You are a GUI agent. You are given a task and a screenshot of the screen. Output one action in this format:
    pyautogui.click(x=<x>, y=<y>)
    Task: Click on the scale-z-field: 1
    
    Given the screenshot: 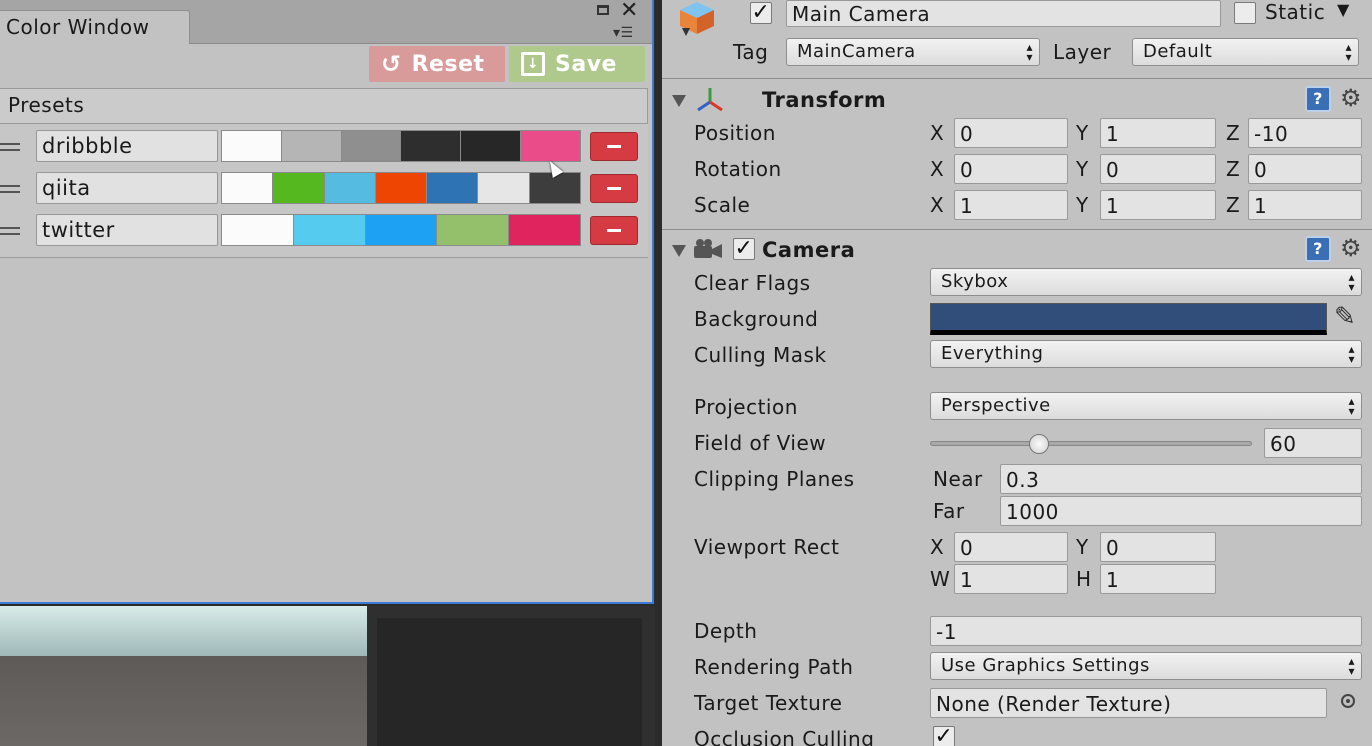 What is the action you would take?
    pyautogui.click(x=1305, y=205)
    